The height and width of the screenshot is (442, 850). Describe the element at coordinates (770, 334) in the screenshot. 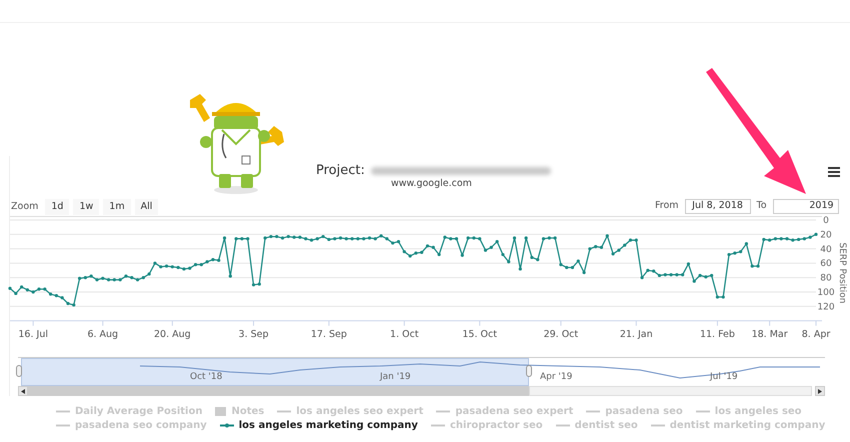

I see `x-axis-label: 18. Mar` at that location.